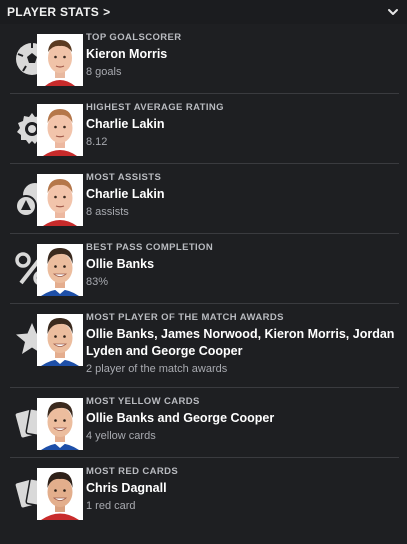 This screenshot has height=544, width=407. Describe the element at coordinates (242, 54) in the screenshot. I see `player-name-link: Kieron Morris` at that location.